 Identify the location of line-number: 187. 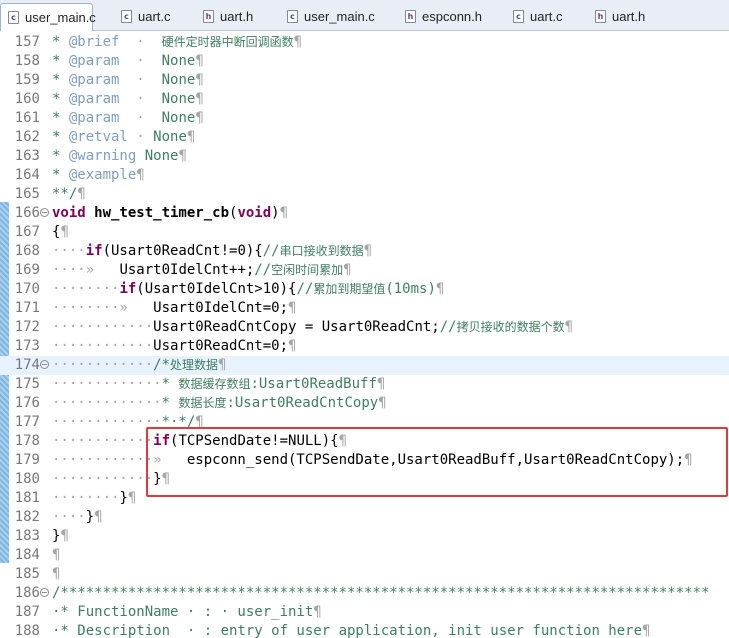
(27, 612).